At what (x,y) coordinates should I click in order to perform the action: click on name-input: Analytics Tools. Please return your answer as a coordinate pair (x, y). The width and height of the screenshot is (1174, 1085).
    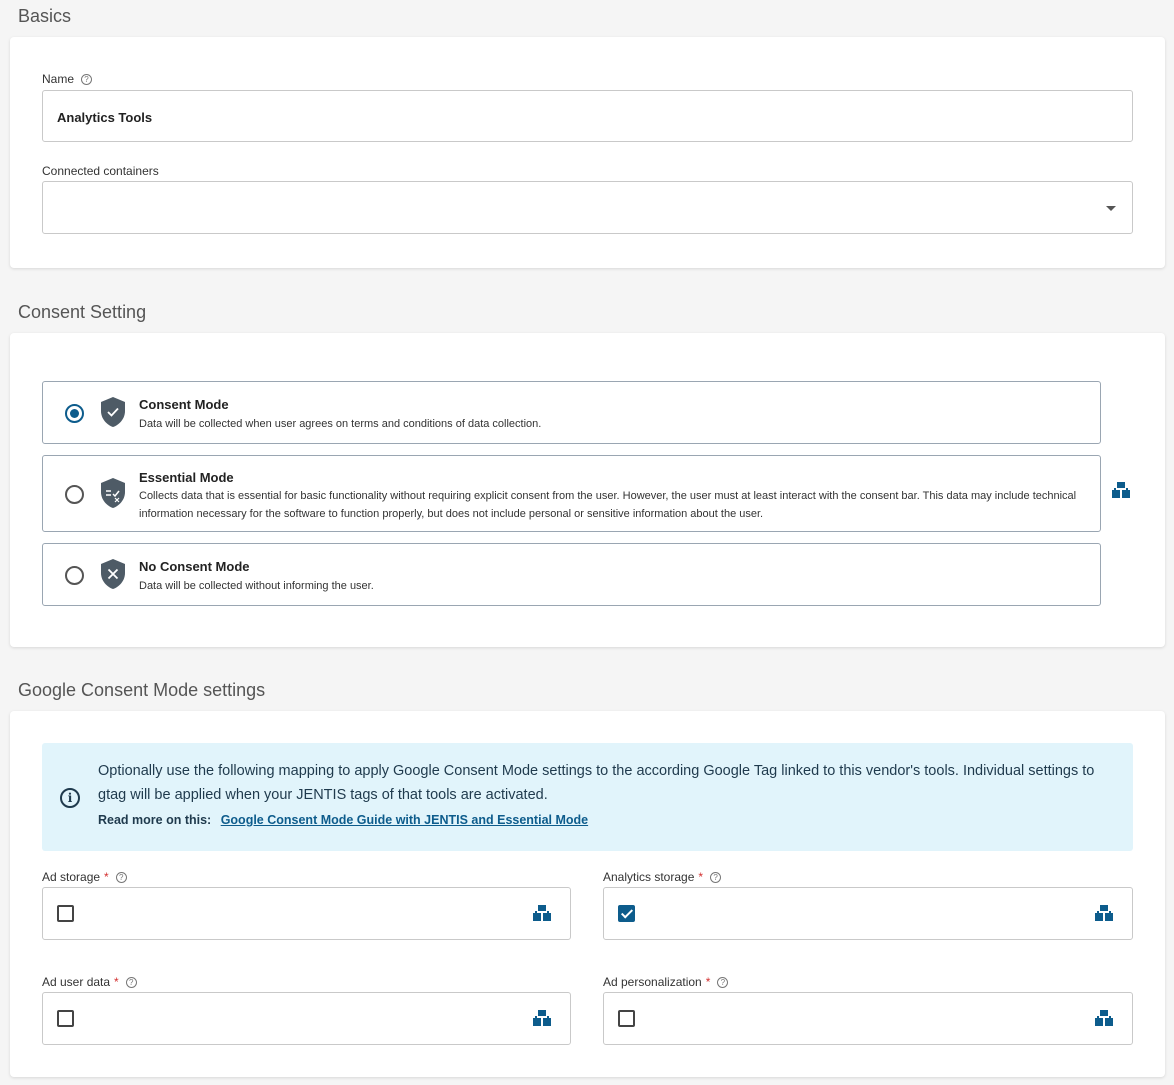
    Looking at the image, I should click on (587, 116).